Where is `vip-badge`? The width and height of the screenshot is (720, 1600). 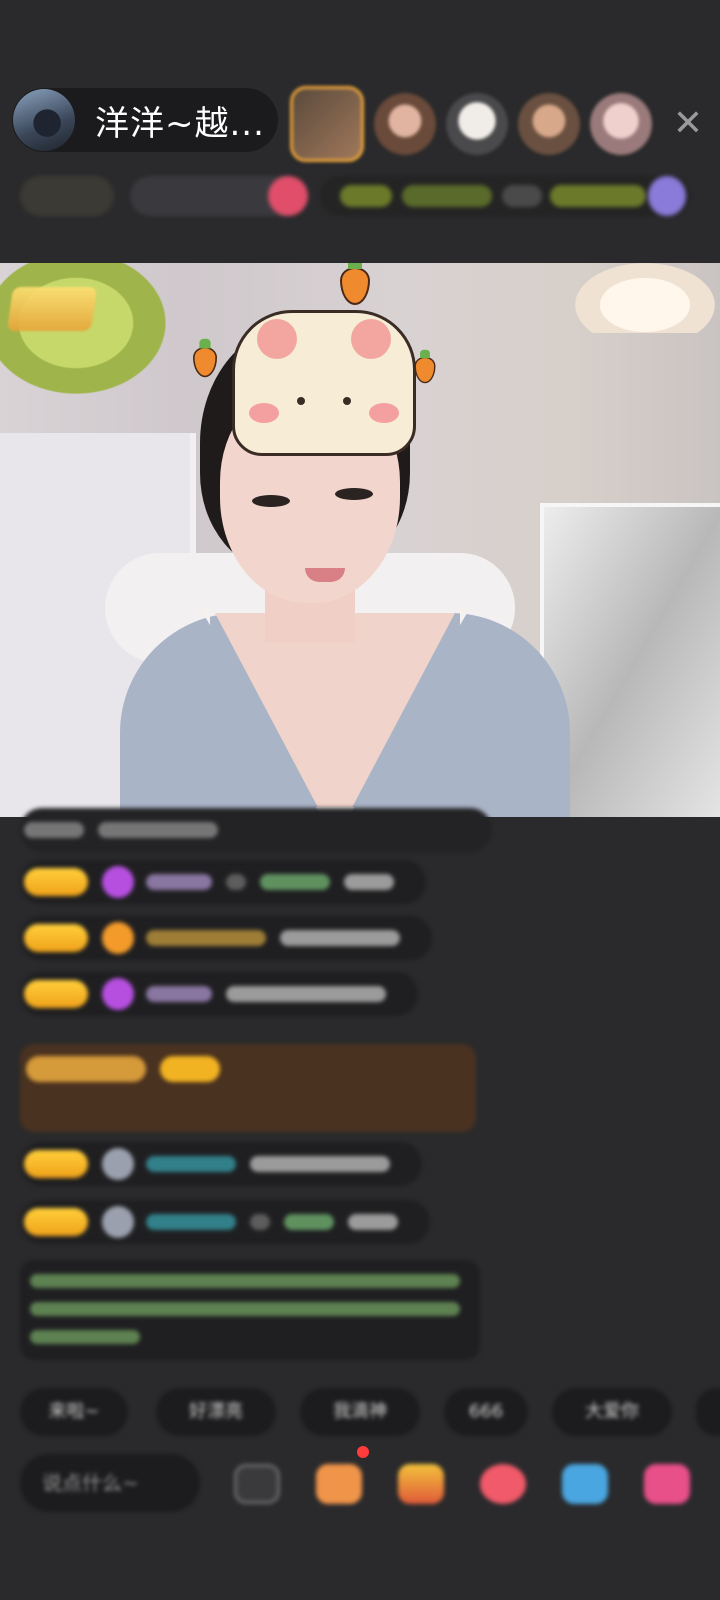 vip-badge is located at coordinates (86, 1069).